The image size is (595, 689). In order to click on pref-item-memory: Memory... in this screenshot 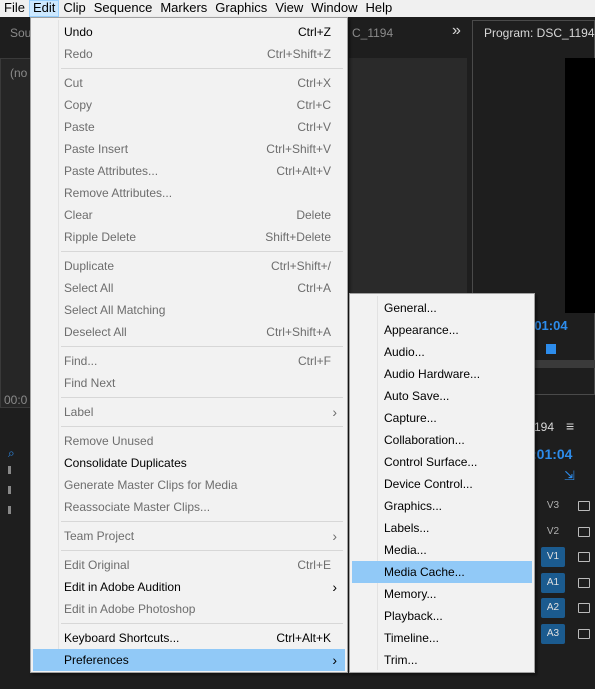, I will do `click(442, 594)`.